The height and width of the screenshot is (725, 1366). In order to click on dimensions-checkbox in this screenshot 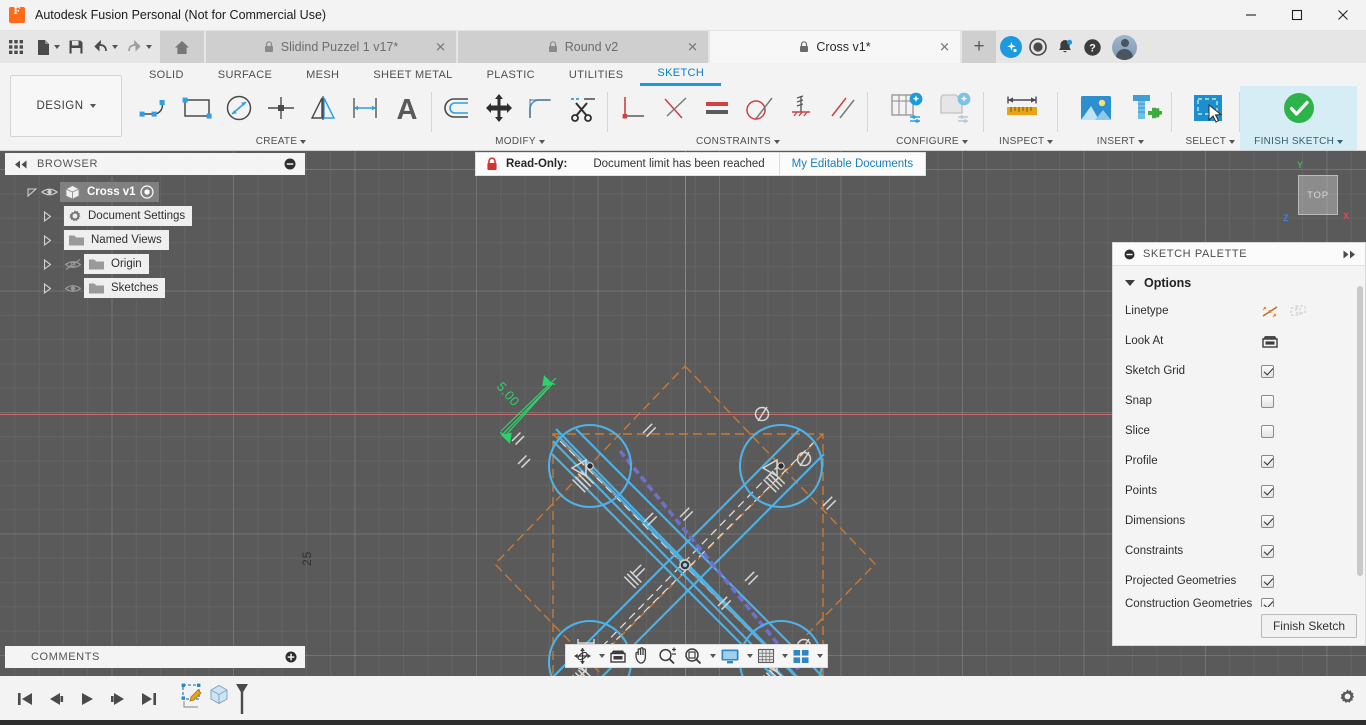, I will do `click(1267, 521)`.